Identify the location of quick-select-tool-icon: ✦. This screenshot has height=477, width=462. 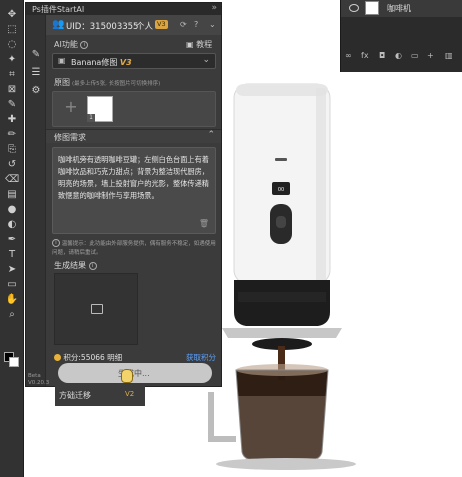
(12, 59).